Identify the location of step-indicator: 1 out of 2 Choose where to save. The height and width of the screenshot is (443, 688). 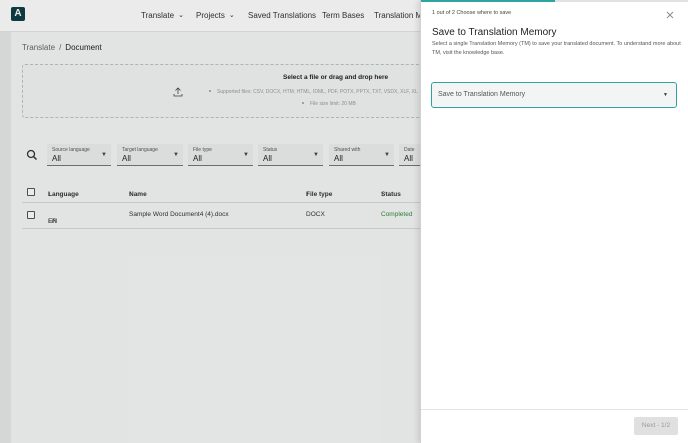
(472, 13).